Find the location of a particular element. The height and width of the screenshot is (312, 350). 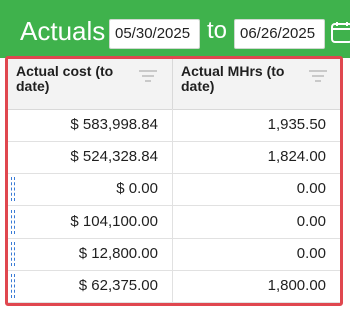

table-row: $ 0.00 0.00 is located at coordinates (174, 190).